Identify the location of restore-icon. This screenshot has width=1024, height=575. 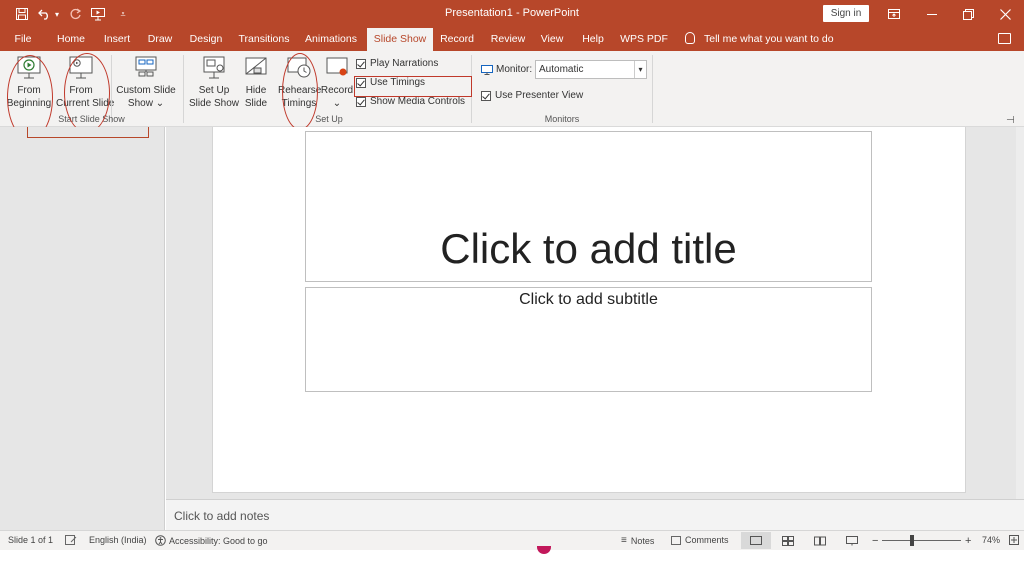
(968, 14).